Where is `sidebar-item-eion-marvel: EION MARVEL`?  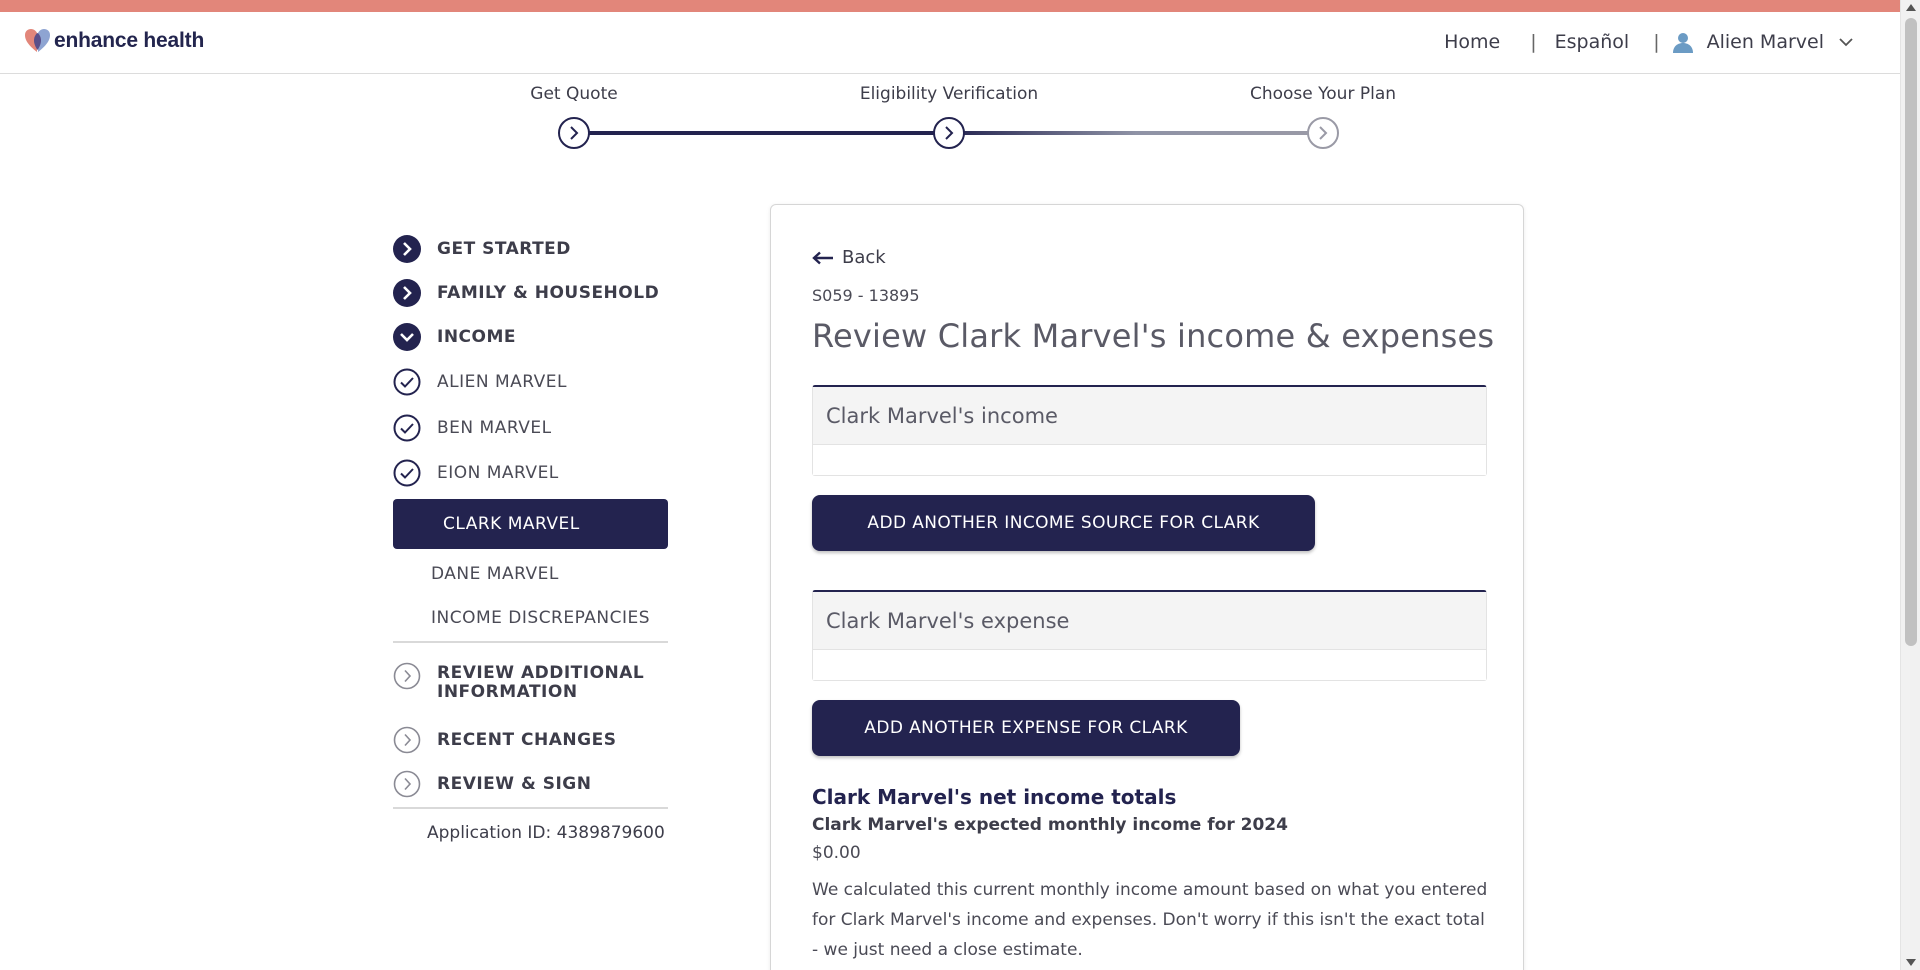
sidebar-item-eion-marvel: EION MARVEL is located at coordinates (530, 473).